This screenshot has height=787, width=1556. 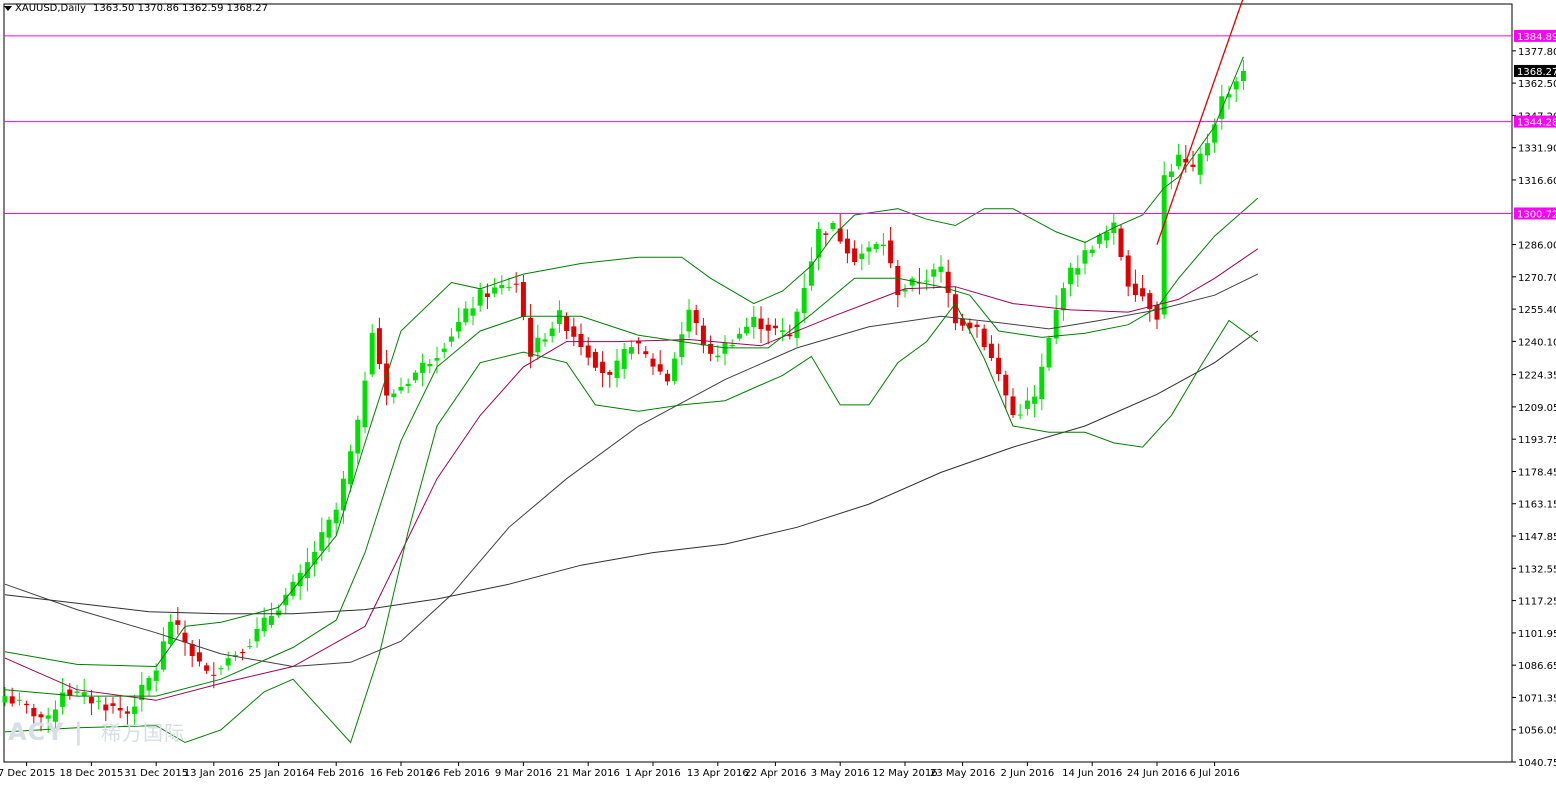 I want to click on x-tick-label: 12 May 2016, so click(x=904, y=773).